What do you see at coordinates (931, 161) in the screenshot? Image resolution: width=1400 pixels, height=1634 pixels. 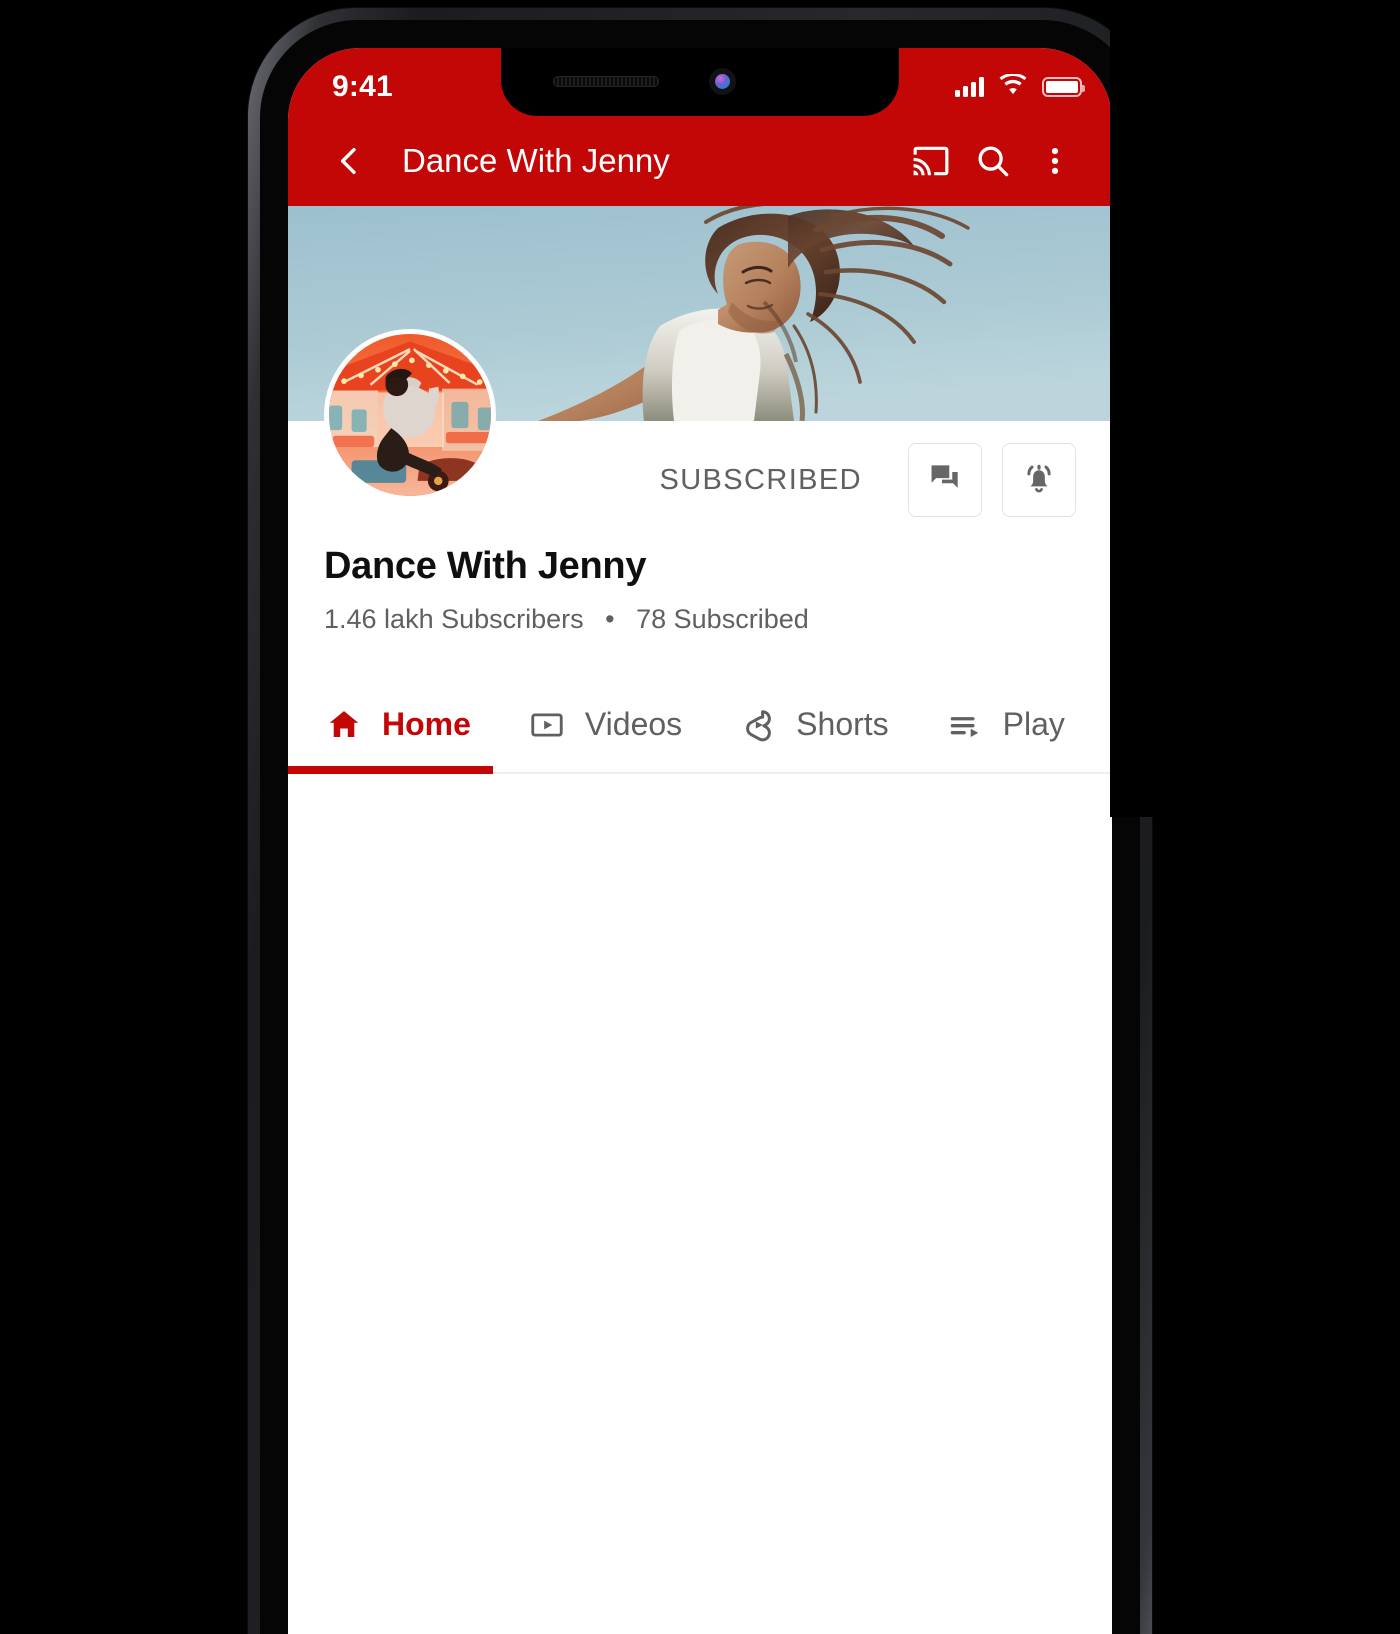 I see `cast-icon` at bounding box center [931, 161].